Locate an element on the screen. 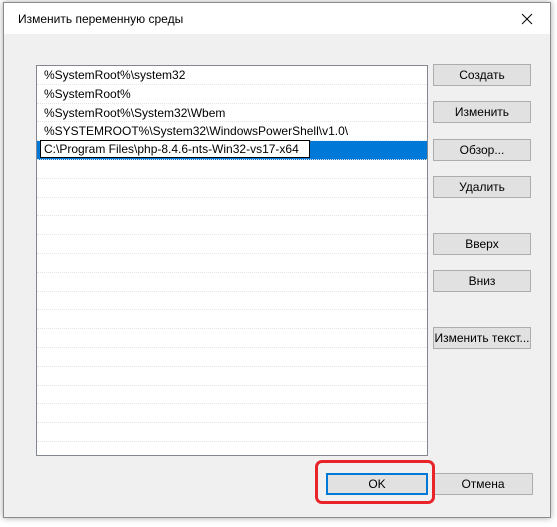 The width and height of the screenshot is (557, 527). cancel-button: Отмена is located at coordinates (483, 484).